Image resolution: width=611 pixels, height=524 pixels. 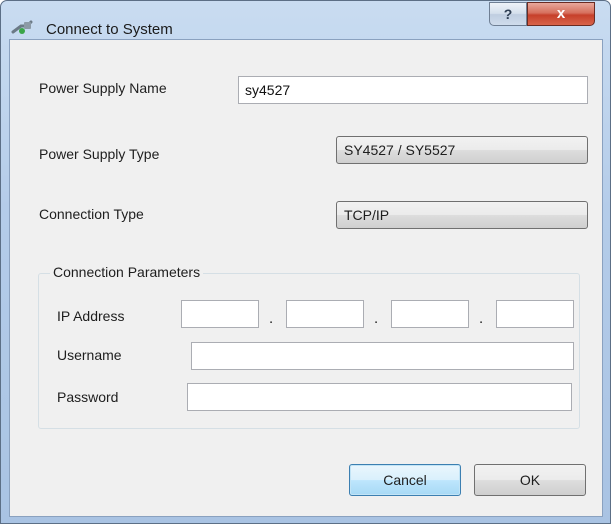 I want to click on power-supply-name-label: Power Supply Name, so click(x=103, y=88).